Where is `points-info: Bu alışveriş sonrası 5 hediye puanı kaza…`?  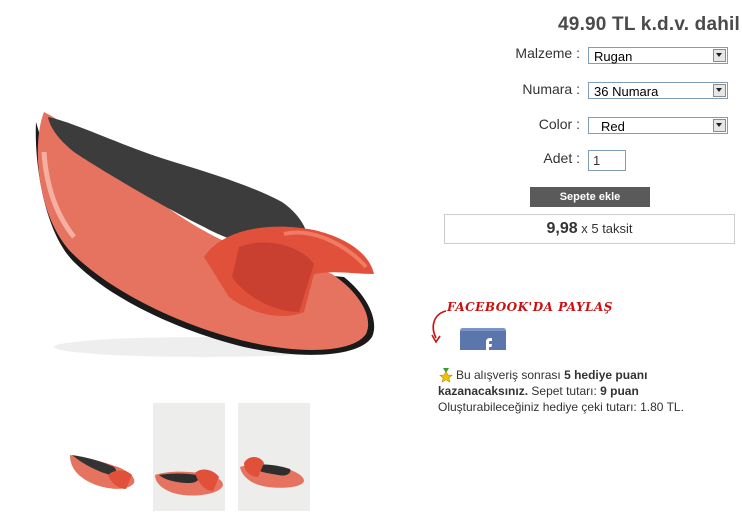
points-info: Bu alışveriş sonrası 5 hediye puanı kaza… is located at coordinates (588, 391).